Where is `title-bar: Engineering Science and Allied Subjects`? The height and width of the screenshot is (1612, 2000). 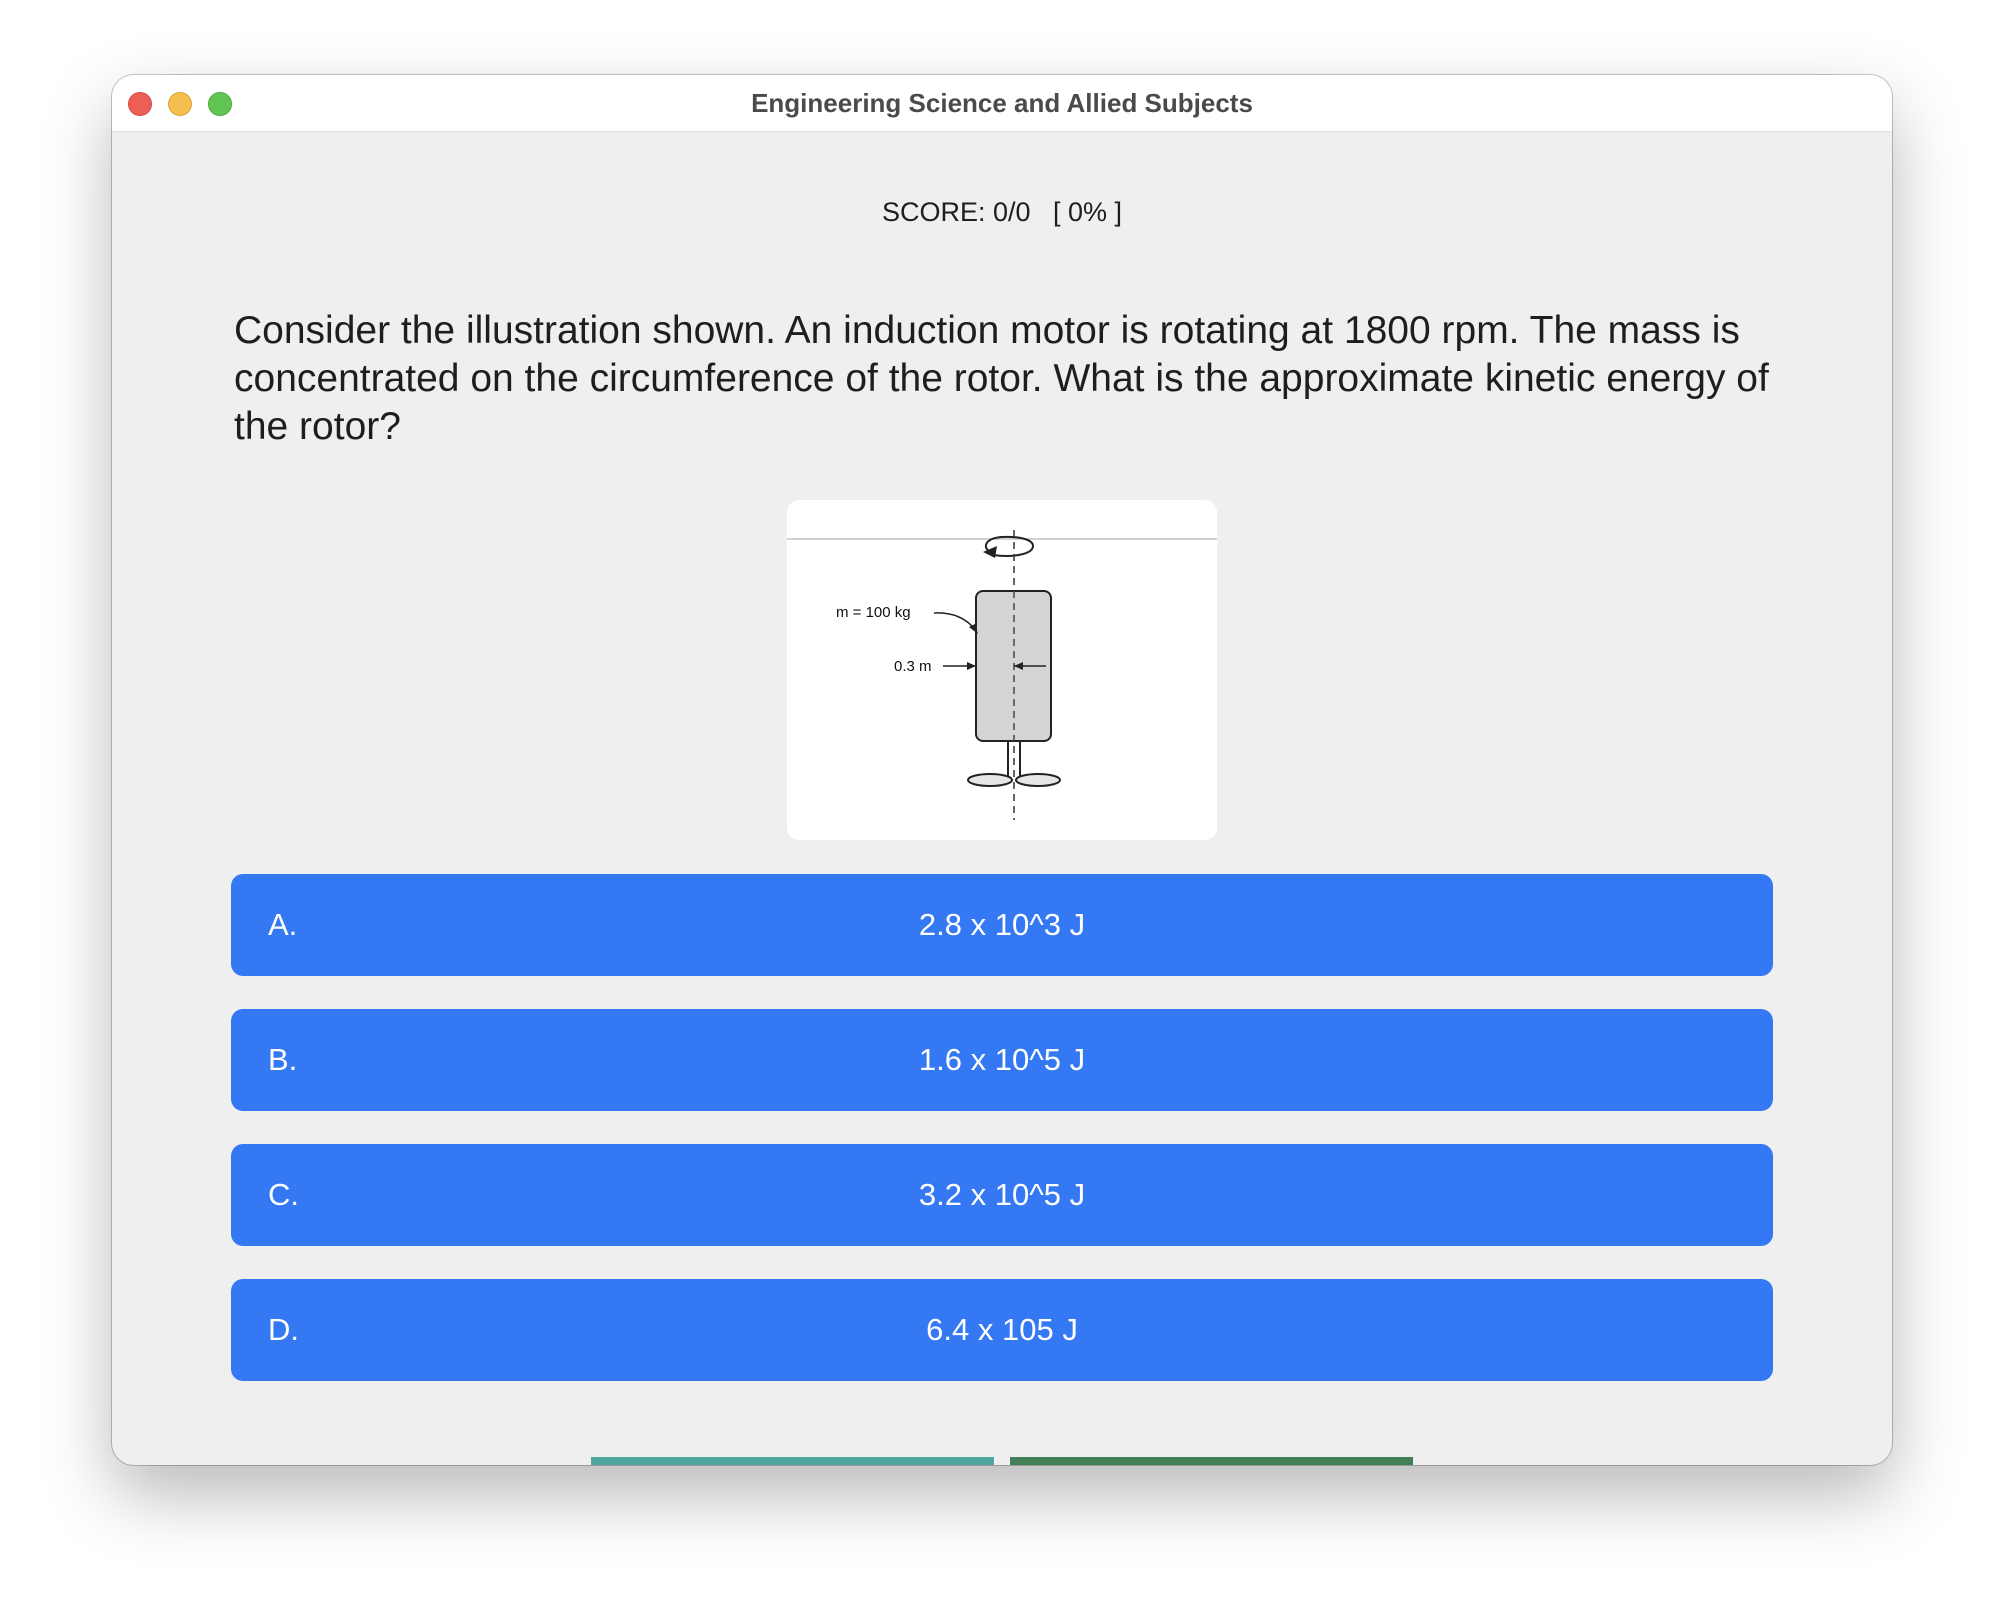 title-bar: Engineering Science and Allied Subjects is located at coordinates (1002, 103).